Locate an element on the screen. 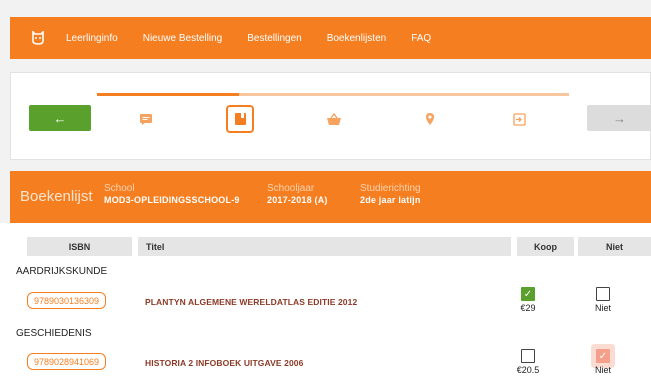 The image size is (651, 377). book-title: HISTORIA 2 INFOBOEK UITGAVE 2006 is located at coordinates (224, 363).